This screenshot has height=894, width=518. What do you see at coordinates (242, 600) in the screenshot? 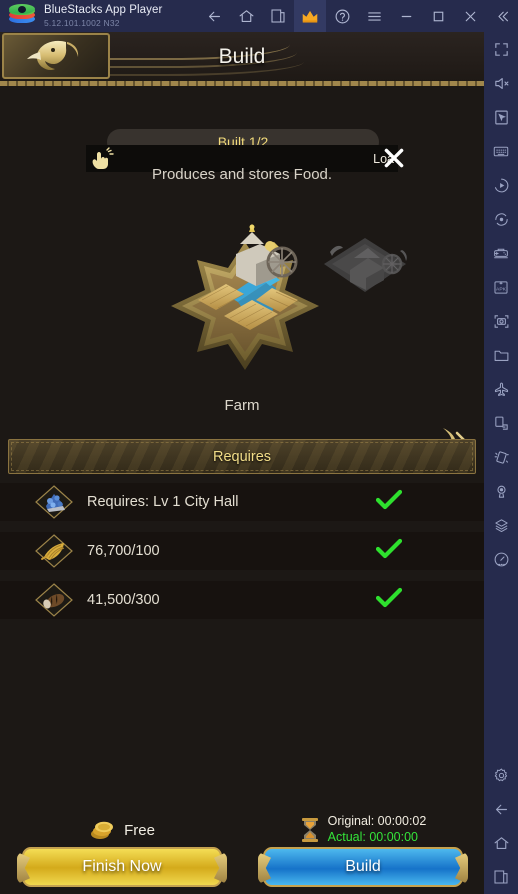
I see `requirement-row: 41,500/300` at bounding box center [242, 600].